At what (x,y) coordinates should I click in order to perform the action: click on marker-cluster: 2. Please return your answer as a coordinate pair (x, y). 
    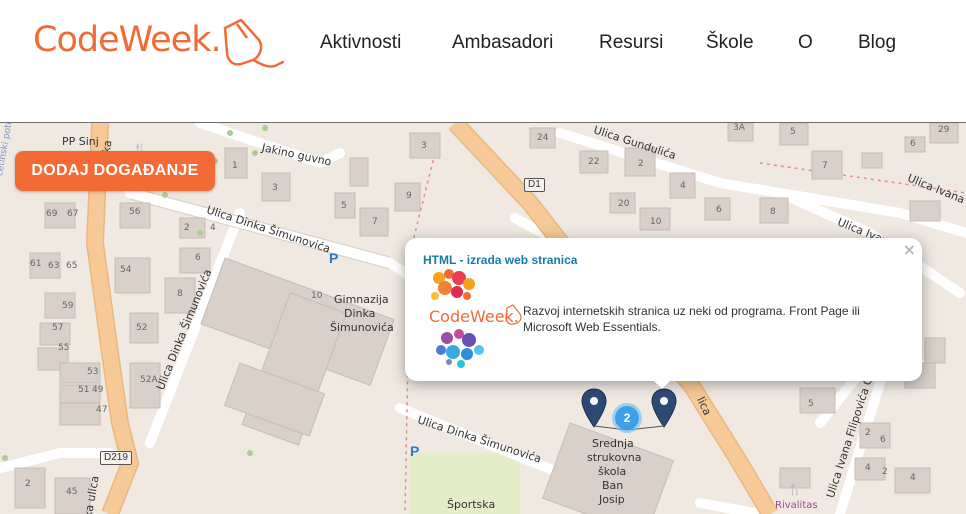
    Looking at the image, I should click on (627, 418).